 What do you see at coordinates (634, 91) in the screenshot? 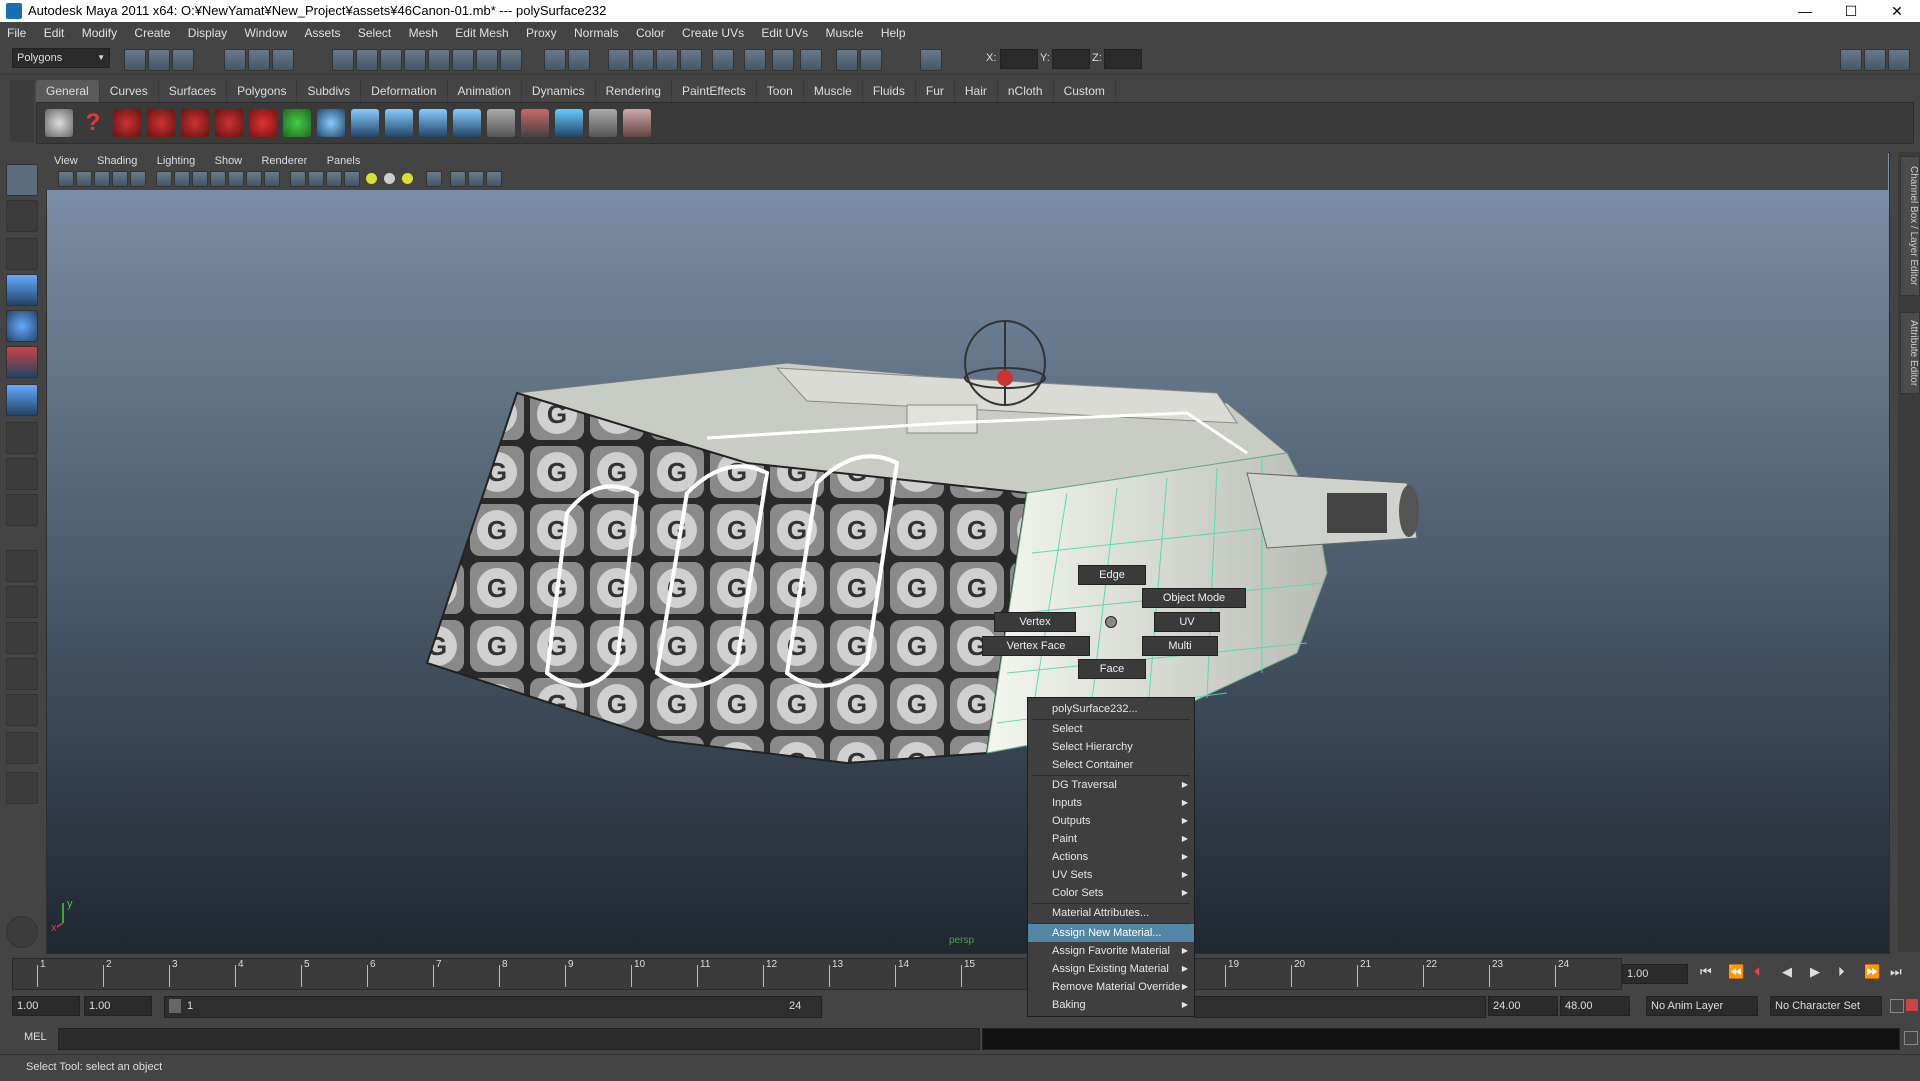
I see `shelf-tab-rendering: Rendering` at bounding box center [634, 91].